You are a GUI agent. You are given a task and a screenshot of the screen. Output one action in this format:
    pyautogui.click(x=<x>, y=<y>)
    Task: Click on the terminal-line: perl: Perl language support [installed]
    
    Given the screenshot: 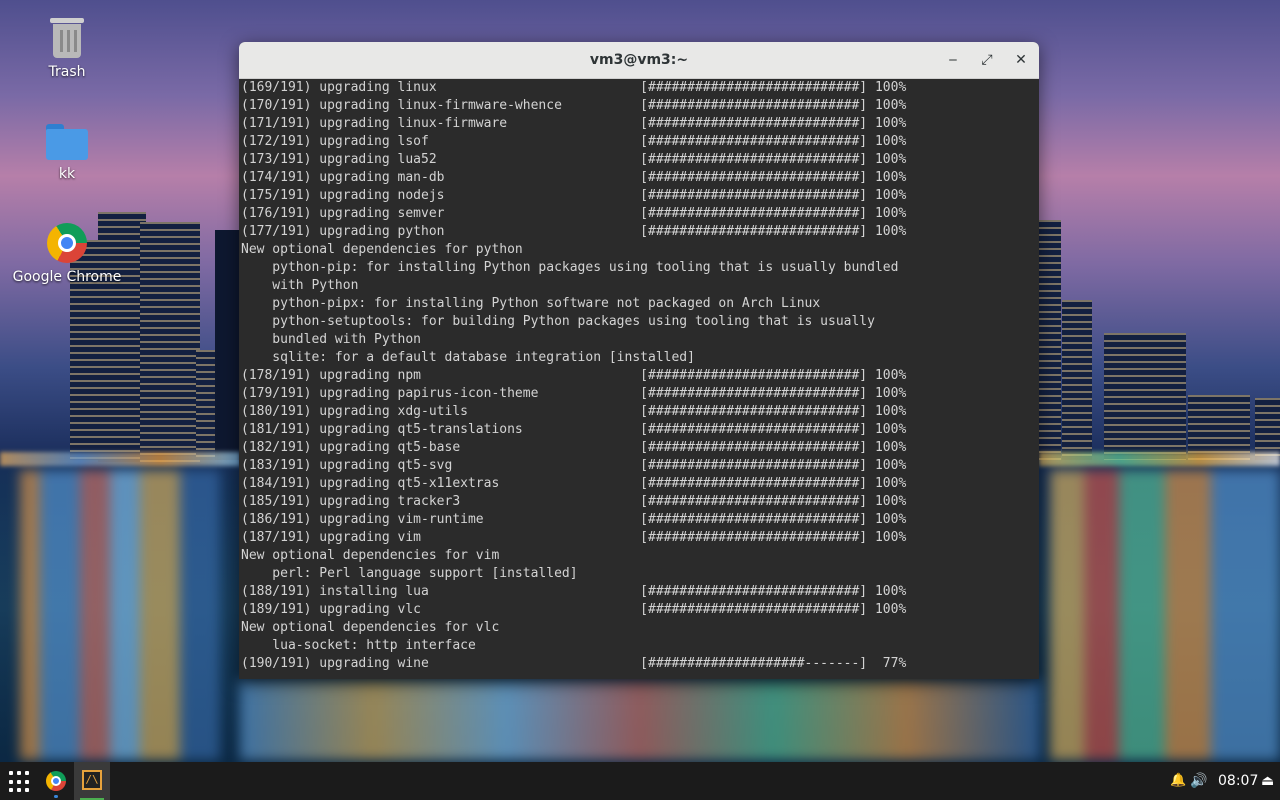 What is the action you would take?
    pyautogui.click(x=409, y=573)
    